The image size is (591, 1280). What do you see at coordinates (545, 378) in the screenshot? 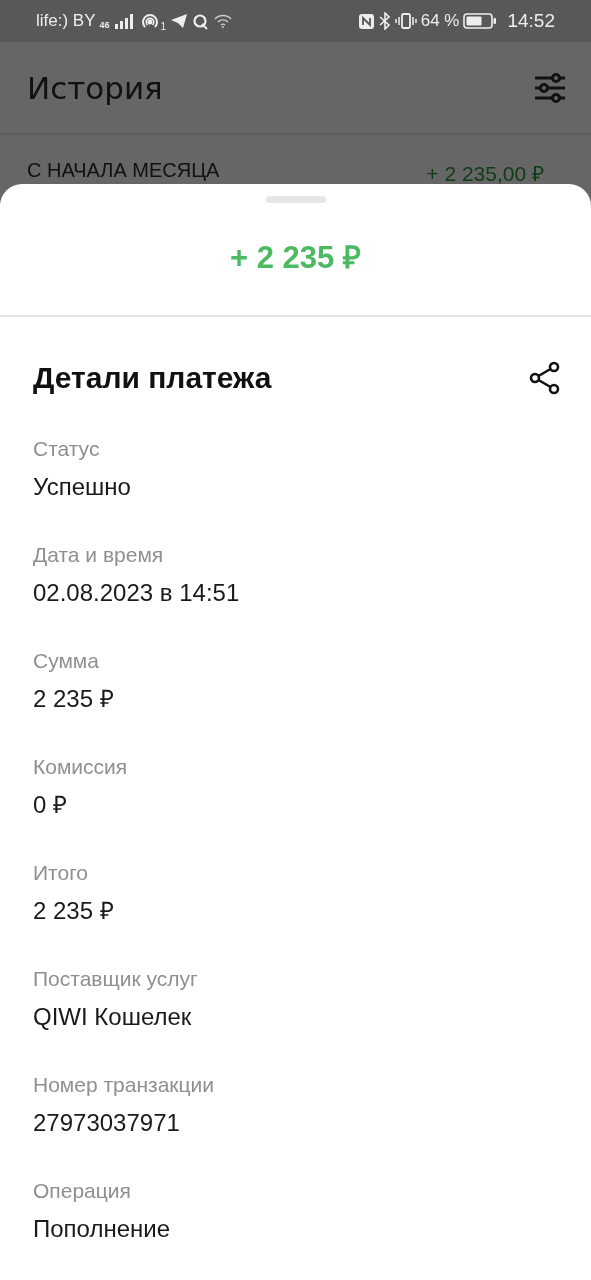
I see `share-icon` at bounding box center [545, 378].